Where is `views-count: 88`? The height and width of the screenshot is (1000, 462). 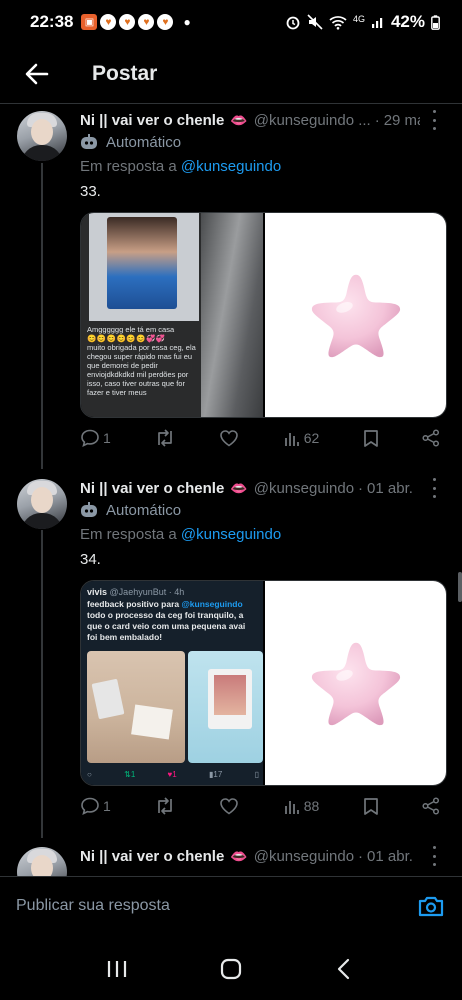 views-count: 88 is located at coordinates (311, 806).